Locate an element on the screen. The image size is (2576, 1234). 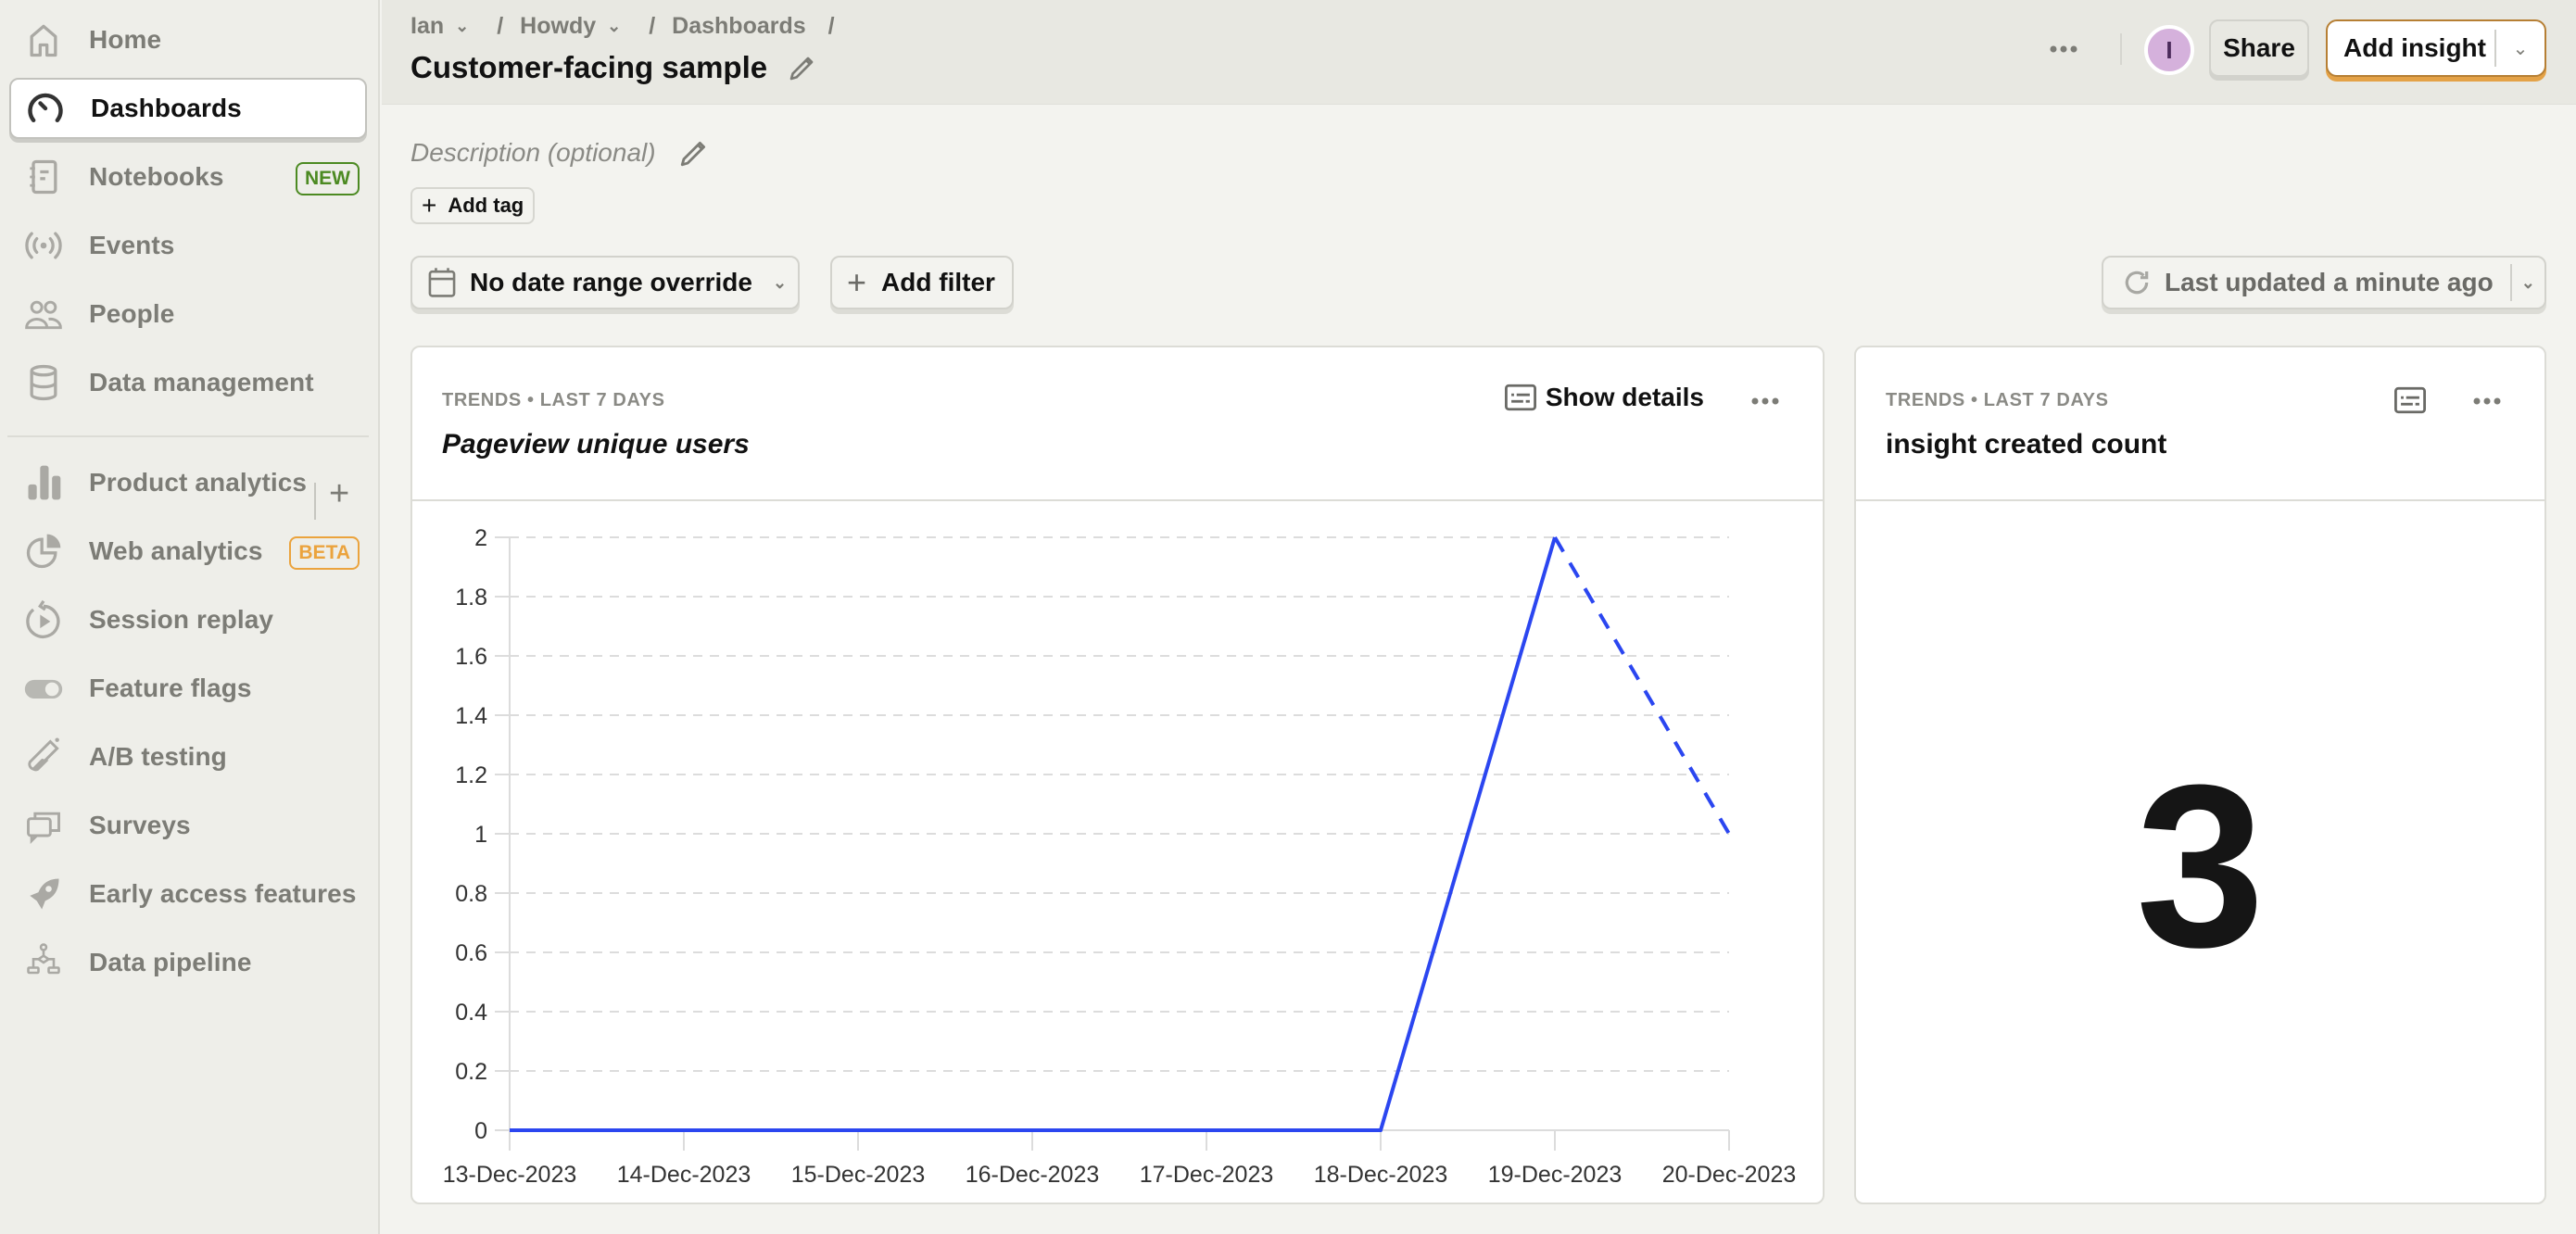
description-field: Description (optional) is located at coordinates (560, 153).